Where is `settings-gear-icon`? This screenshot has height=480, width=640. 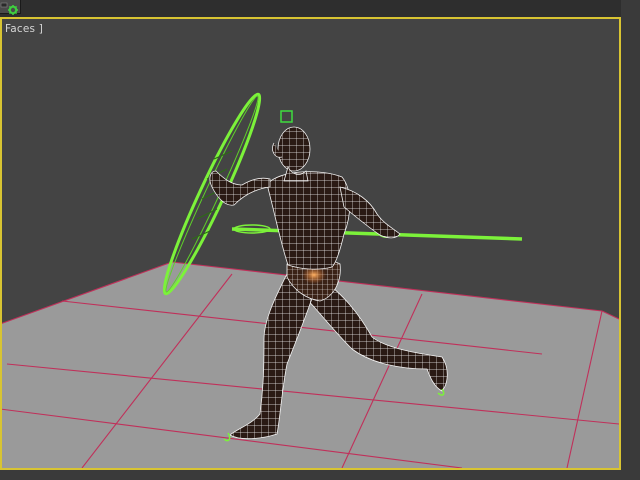 settings-gear-icon is located at coordinates (9, 8).